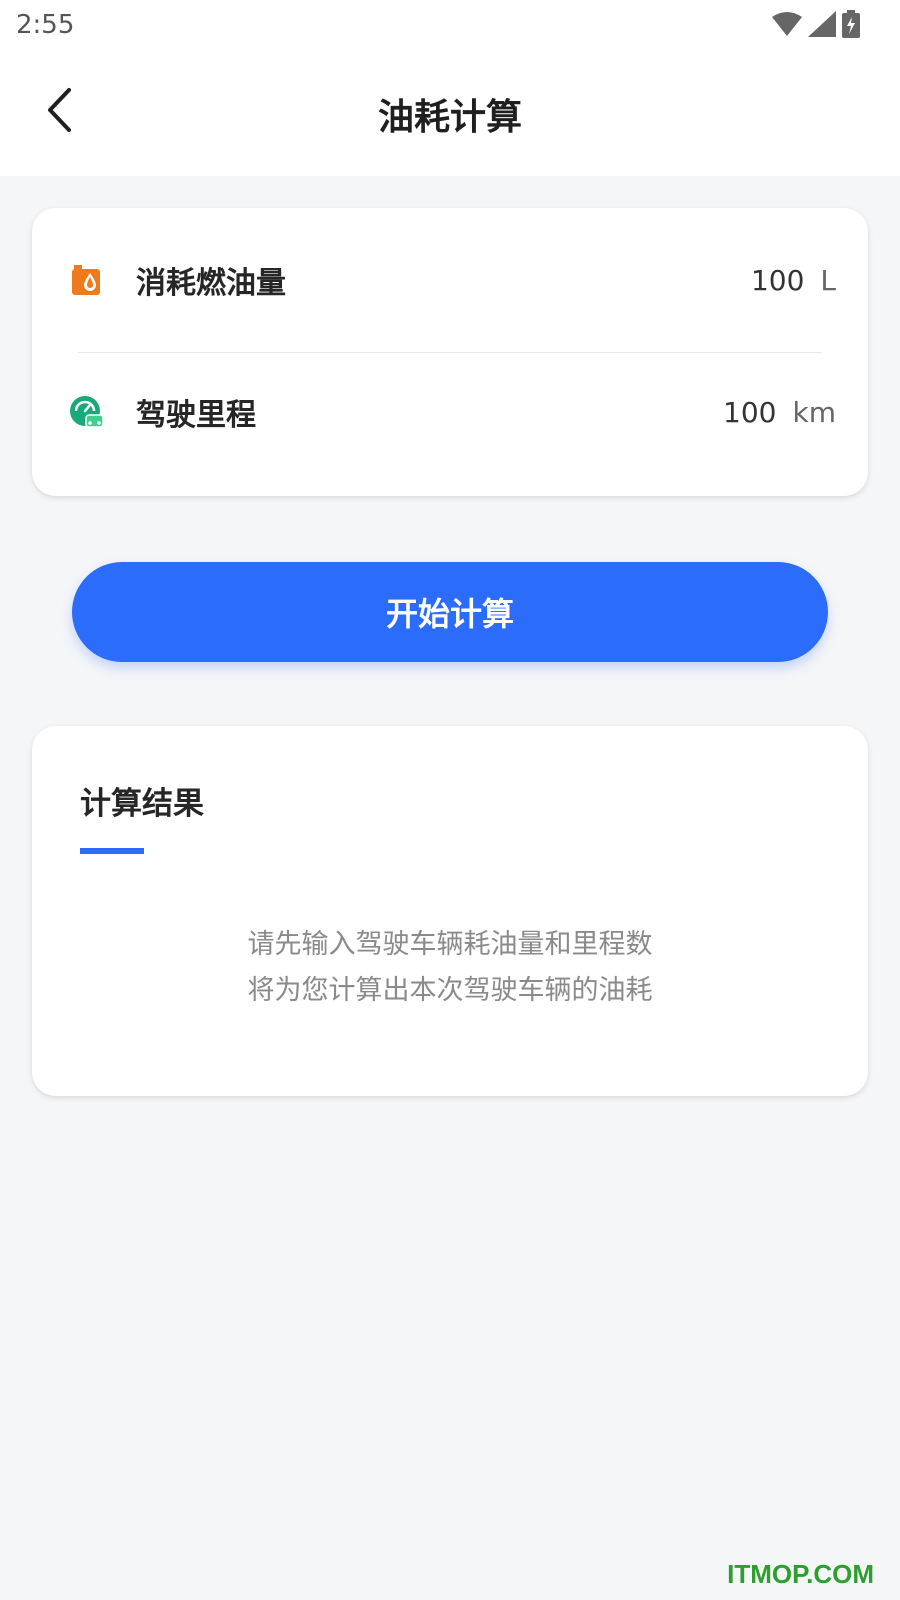 This screenshot has height=1600, width=900. I want to click on fuel-unit: L, so click(828, 280).